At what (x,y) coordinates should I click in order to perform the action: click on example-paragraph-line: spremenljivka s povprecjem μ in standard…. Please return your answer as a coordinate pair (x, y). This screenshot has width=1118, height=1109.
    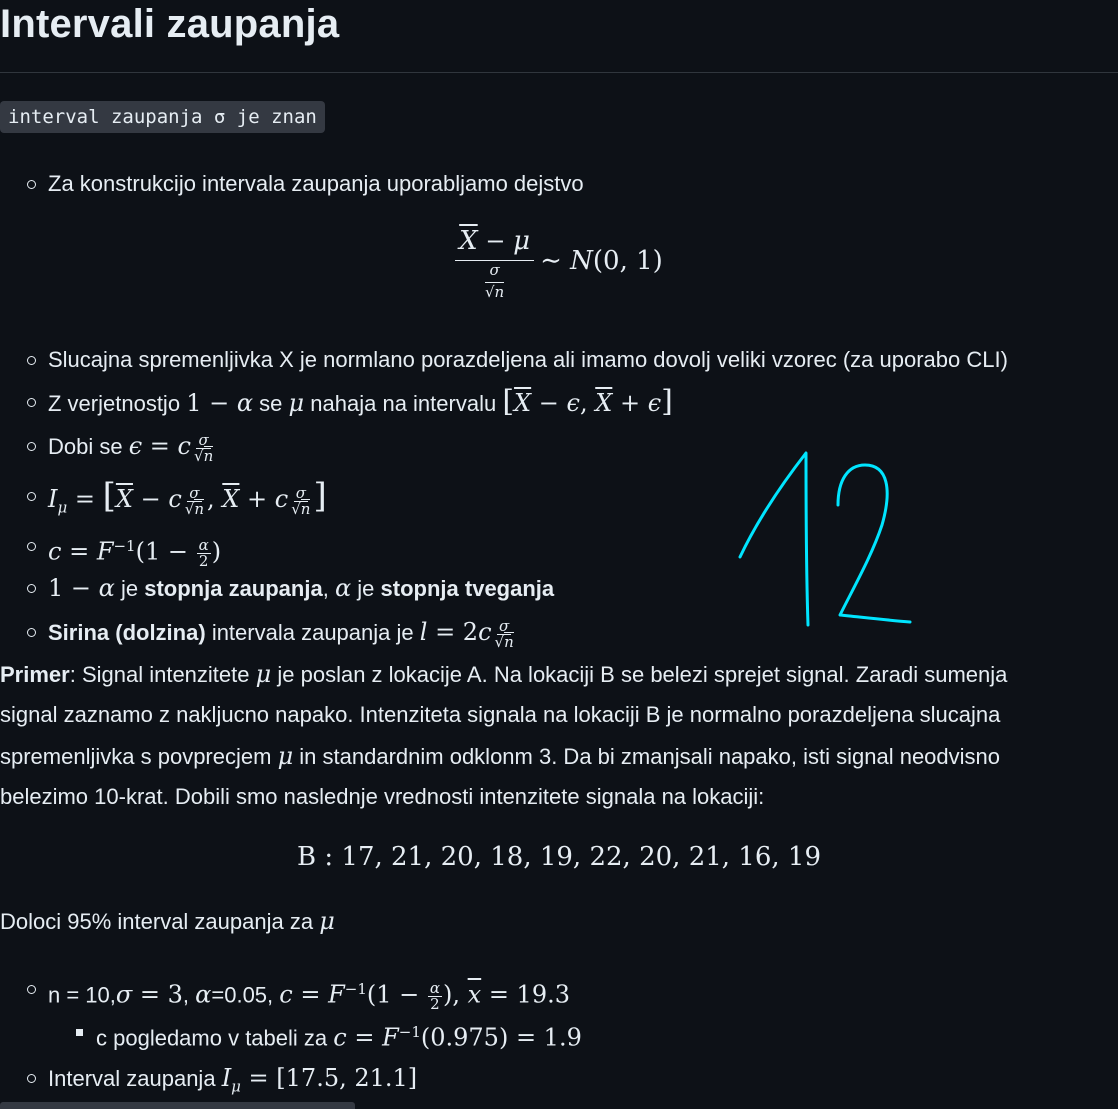
    Looking at the image, I should click on (500, 756).